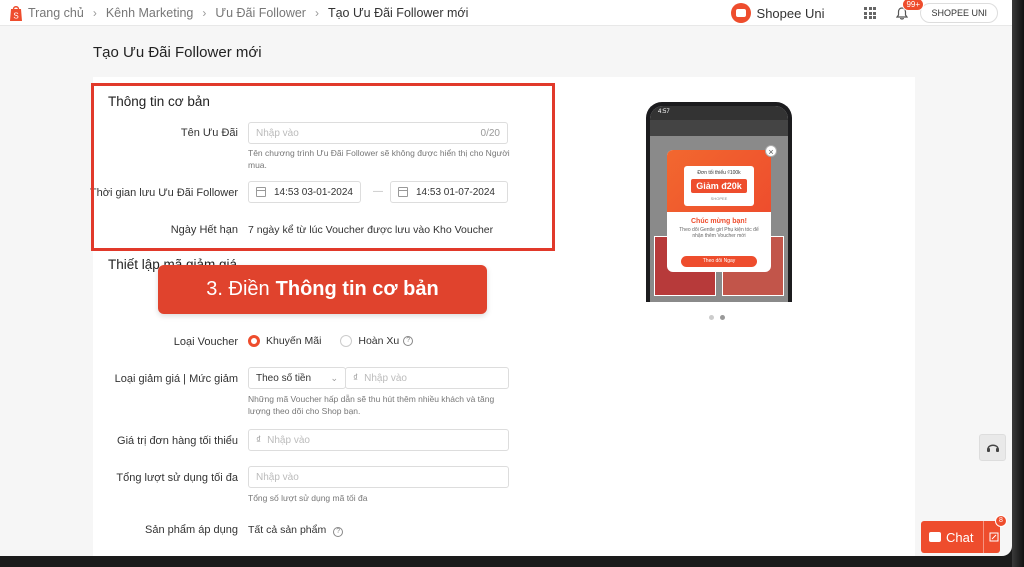 This screenshot has height=567, width=1024. What do you see at coordinates (308, 498) in the screenshot?
I see `max-usage-hint: Tổng số lượt sử dụng mã tối đa` at bounding box center [308, 498].